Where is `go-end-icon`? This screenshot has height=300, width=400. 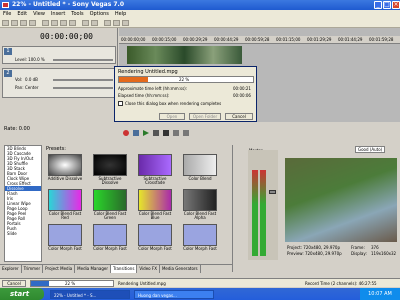
go-end-icon is located at coordinates (186, 133).